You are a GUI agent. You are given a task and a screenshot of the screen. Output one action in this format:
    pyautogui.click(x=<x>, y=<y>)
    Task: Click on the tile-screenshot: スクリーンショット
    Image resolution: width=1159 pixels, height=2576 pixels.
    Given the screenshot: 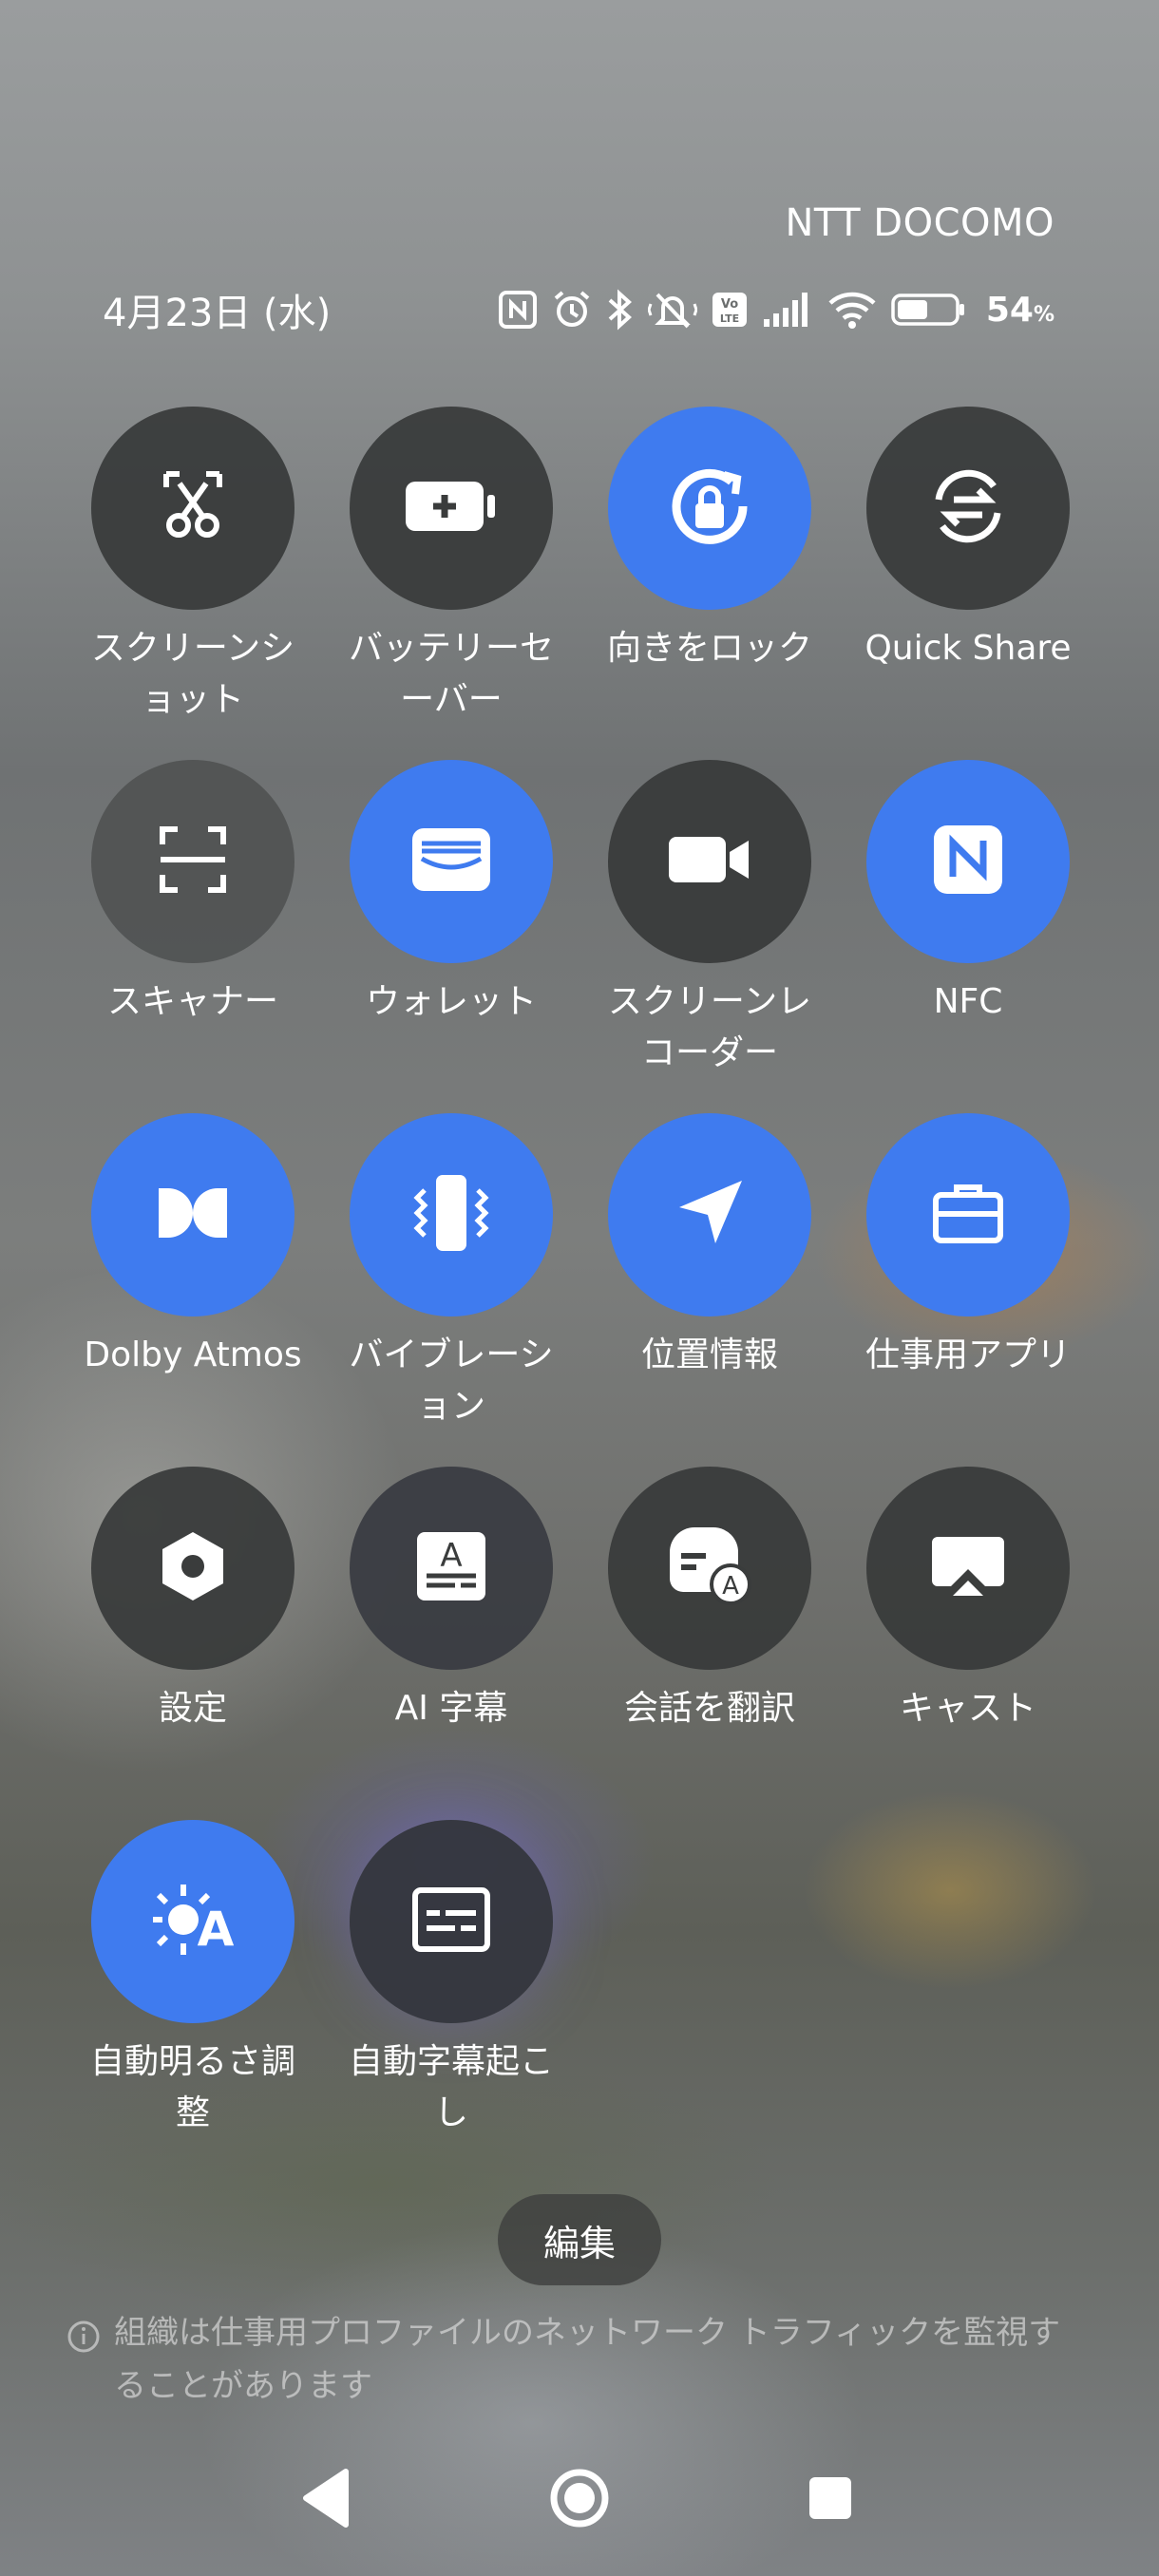 What is the action you would take?
    pyautogui.click(x=193, y=583)
    